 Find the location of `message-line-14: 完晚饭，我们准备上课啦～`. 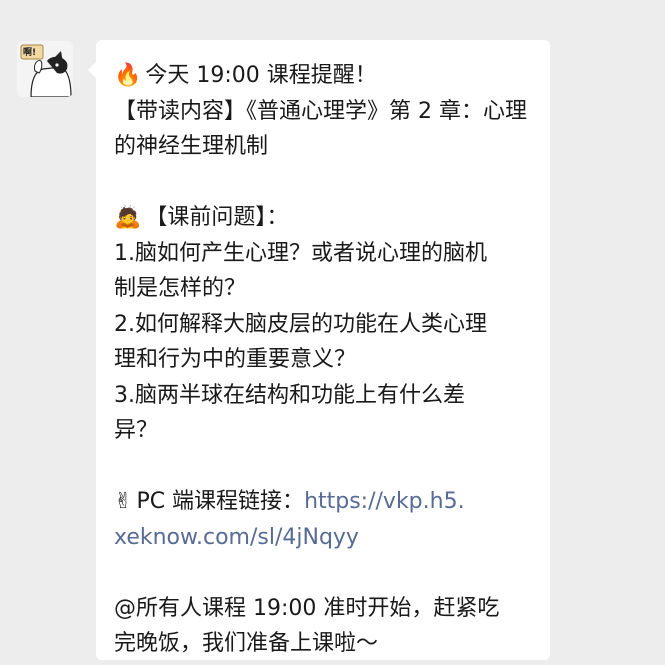

message-line-14: 完晚饭，我们准备上课啦～ is located at coordinates (246, 643).